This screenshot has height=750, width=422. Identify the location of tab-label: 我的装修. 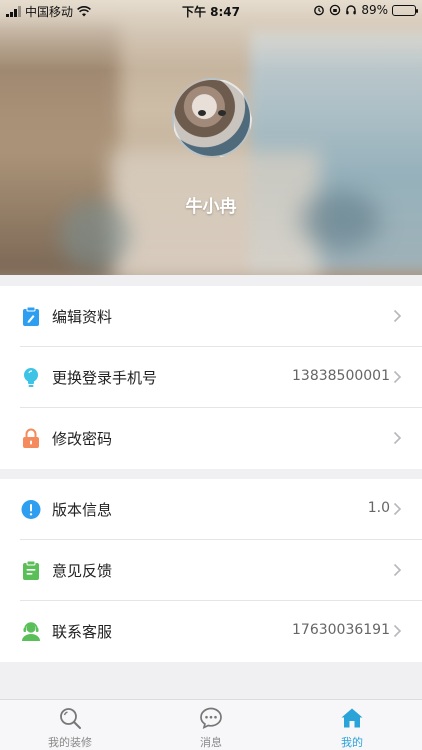
(70, 742).